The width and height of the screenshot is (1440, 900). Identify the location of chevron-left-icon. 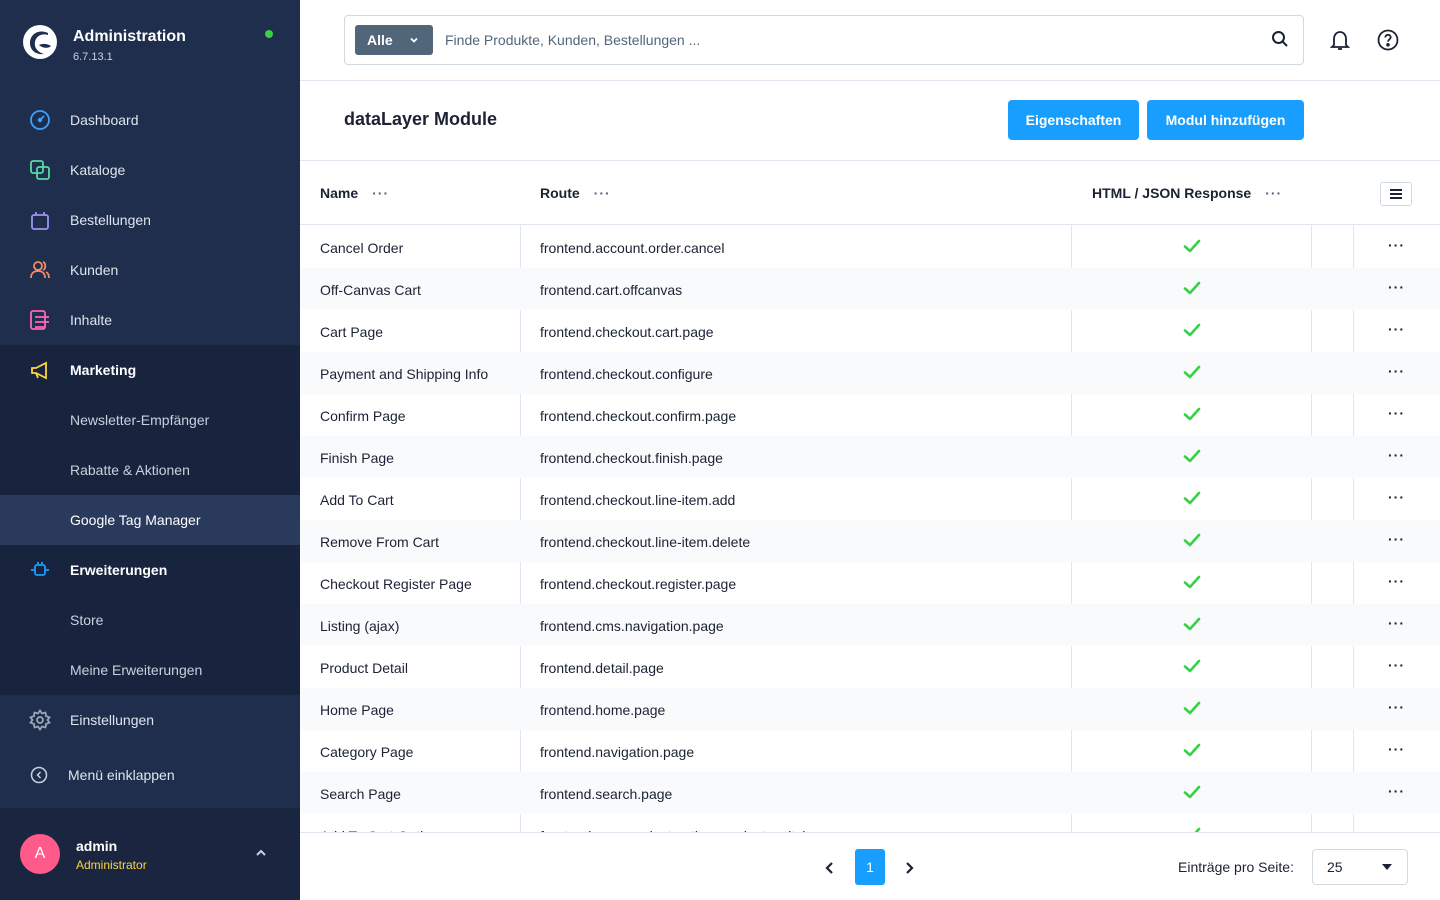
(830, 868).